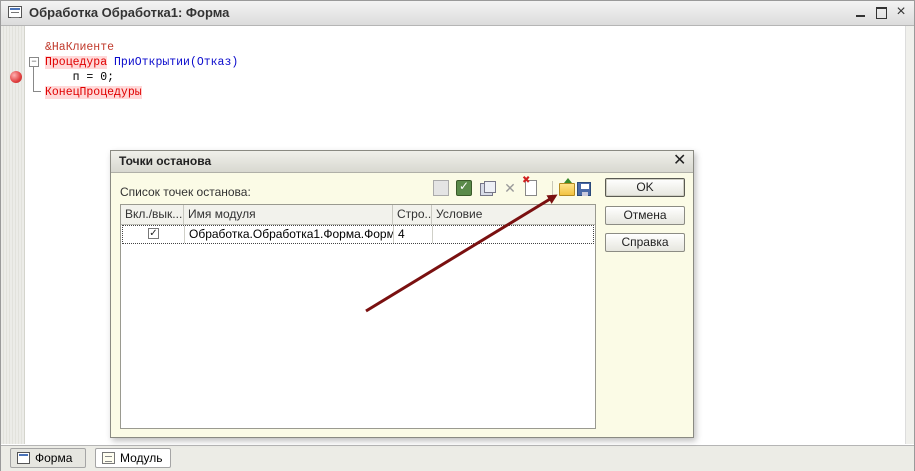  I want to click on toolbar-separator, so click(552, 188).